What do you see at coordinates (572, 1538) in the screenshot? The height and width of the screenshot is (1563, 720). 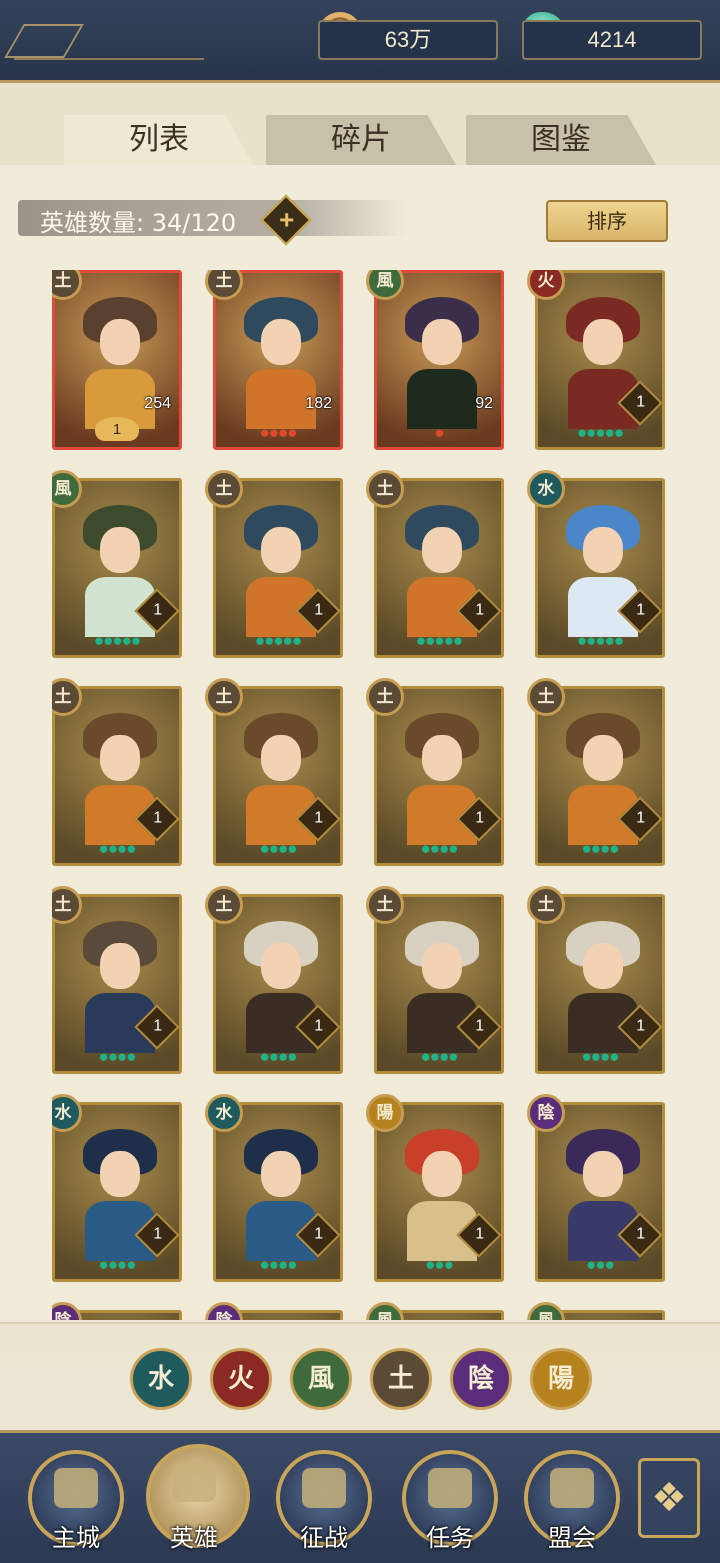 I see `nav-label: 盟会` at bounding box center [572, 1538].